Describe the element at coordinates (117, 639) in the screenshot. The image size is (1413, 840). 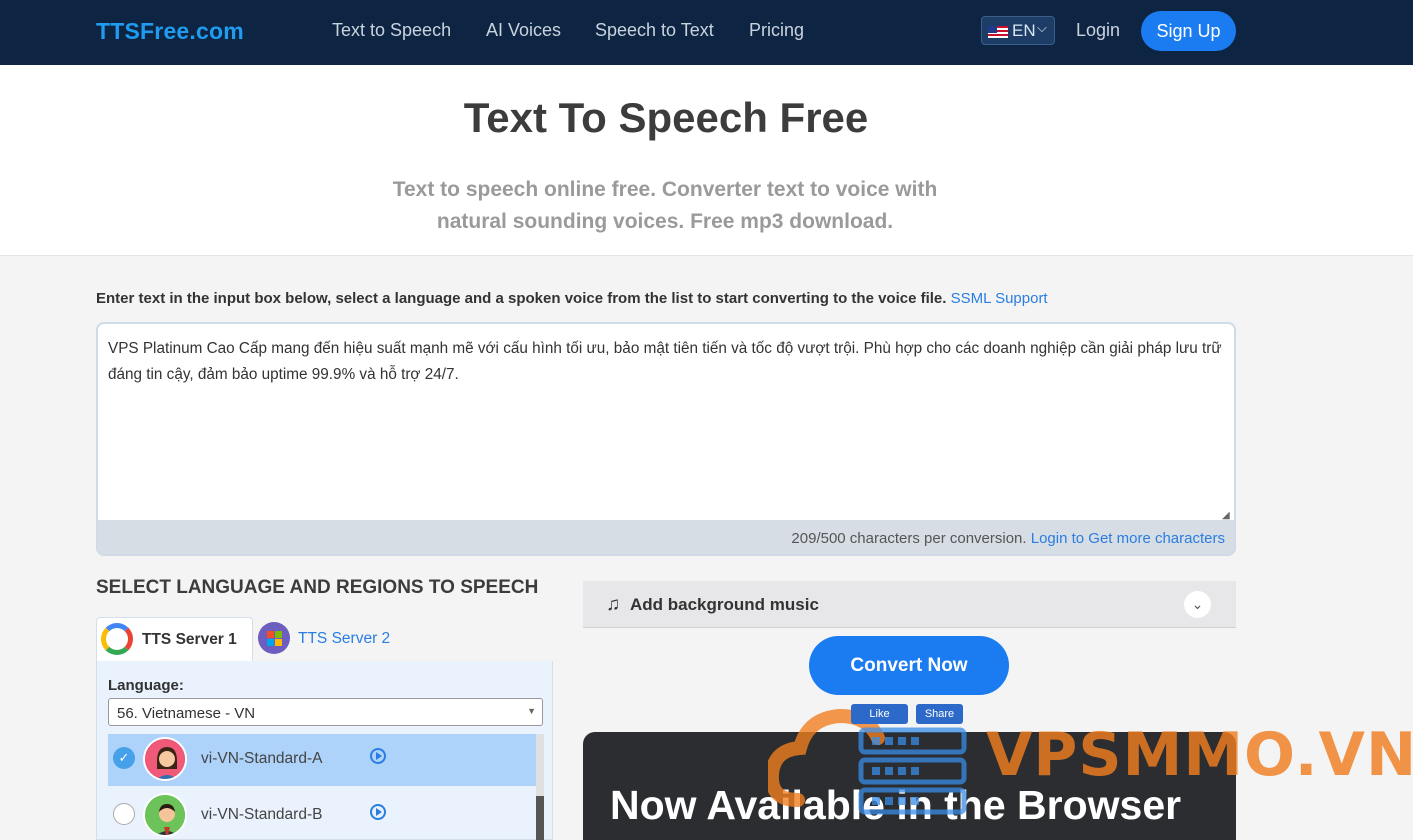
I see `google-icon` at that location.